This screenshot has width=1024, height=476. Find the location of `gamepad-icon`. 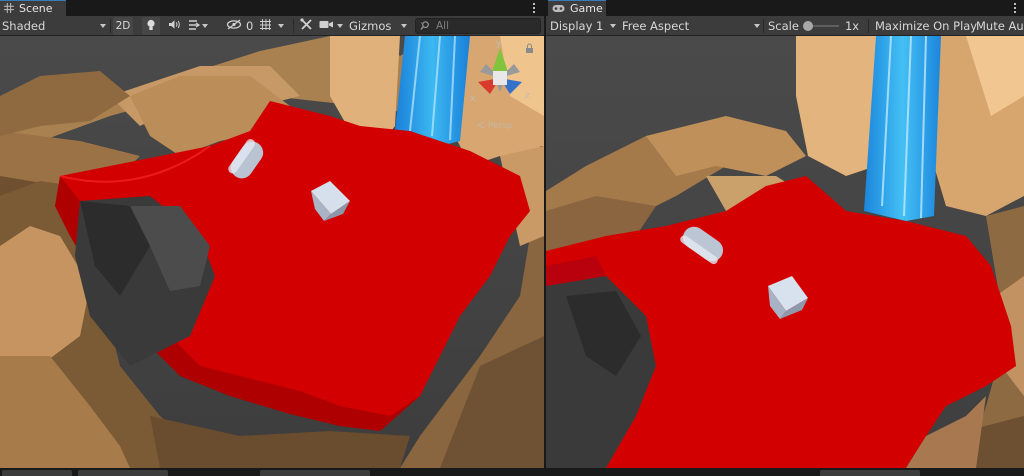

gamepad-icon is located at coordinates (558, 9).